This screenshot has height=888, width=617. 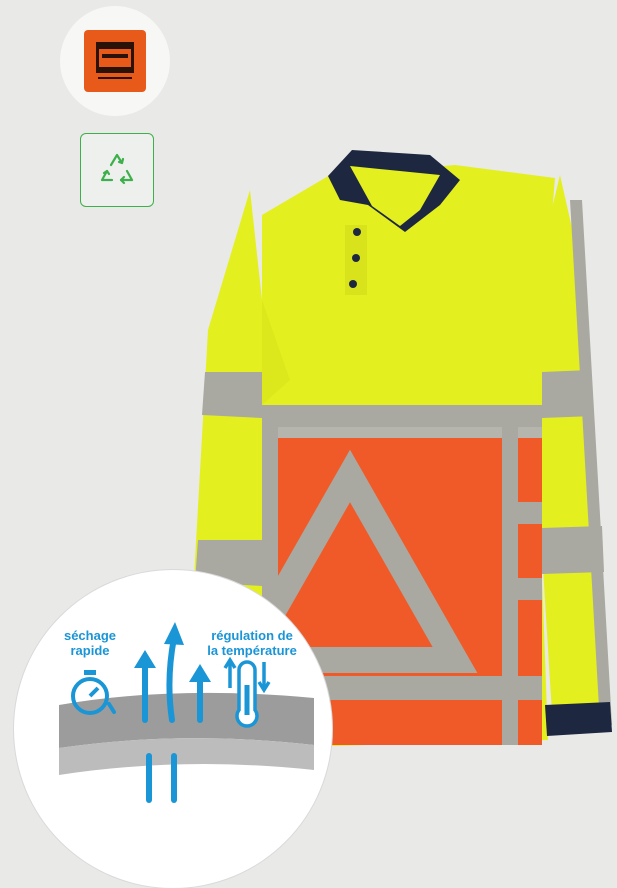 What do you see at coordinates (252, 643) in the screenshot?
I see `temperature-regulation-label: régulation de la température` at bounding box center [252, 643].